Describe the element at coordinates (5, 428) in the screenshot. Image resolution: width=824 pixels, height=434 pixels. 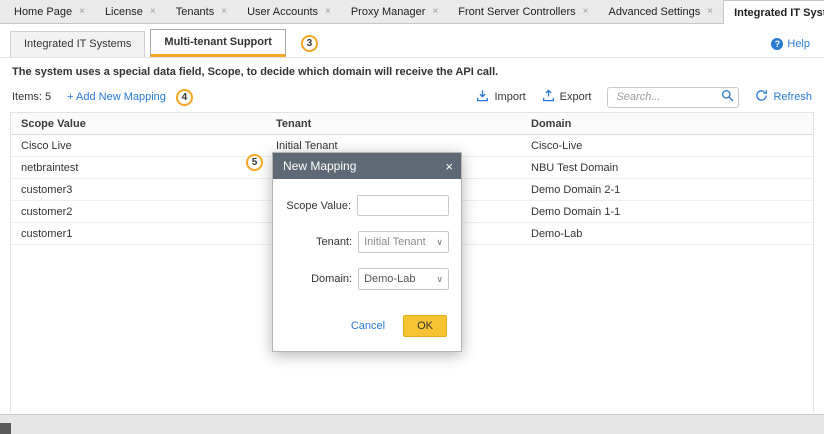
I see `footer-corner-marker` at that location.